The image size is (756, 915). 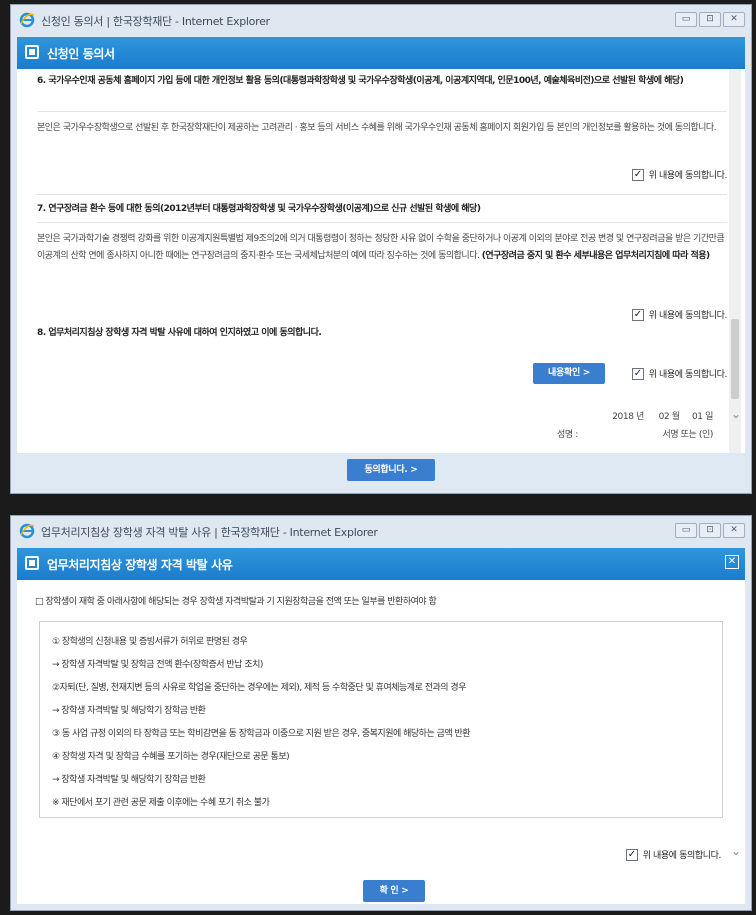 I want to click on sign-seal-label: 서명 또는 (인), so click(x=687, y=435).